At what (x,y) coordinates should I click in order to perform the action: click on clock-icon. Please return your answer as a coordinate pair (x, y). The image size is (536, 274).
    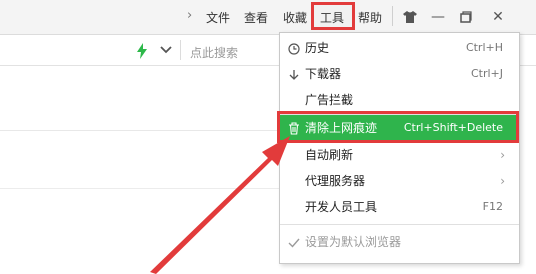
    Looking at the image, I should click on (294, 48).